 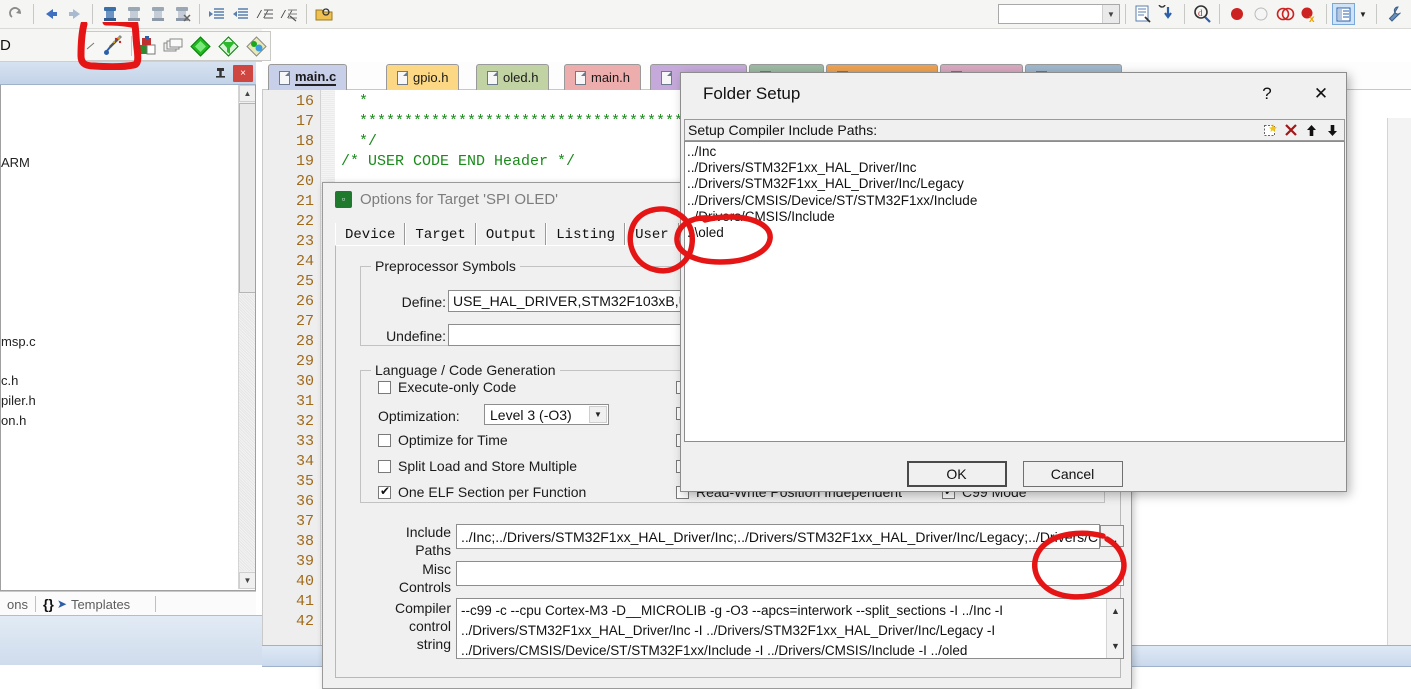 I want to click on uncomment-icon: //, so click(x=289, y=14).